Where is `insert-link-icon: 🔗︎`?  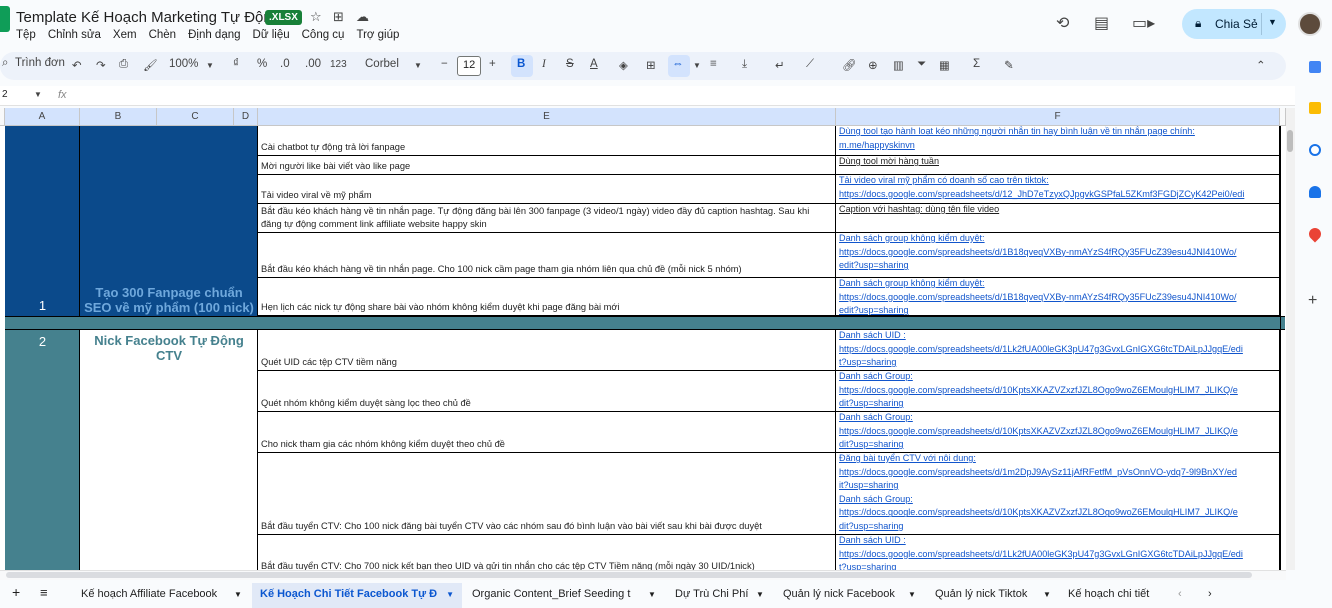 insert-link-icon: 🔗︎ is located at coordinates (849, 65).